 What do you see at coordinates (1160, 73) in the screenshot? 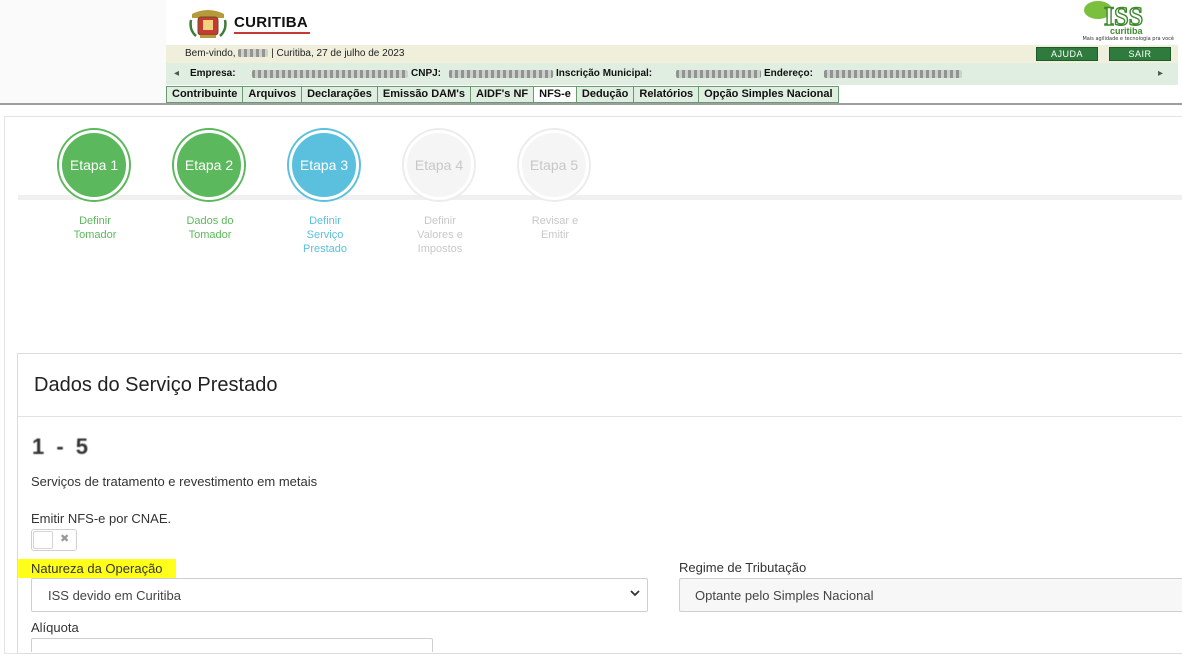
I see `scroll-right-icon: ▸` at bounding box center [1160, 73].